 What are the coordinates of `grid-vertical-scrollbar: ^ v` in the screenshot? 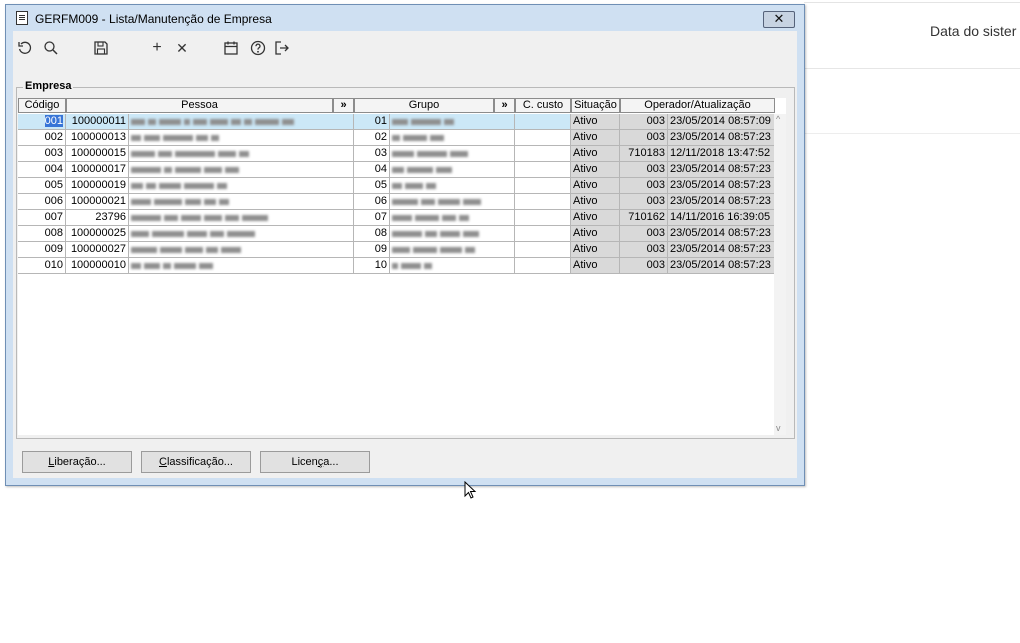 It's located at (780, 274).